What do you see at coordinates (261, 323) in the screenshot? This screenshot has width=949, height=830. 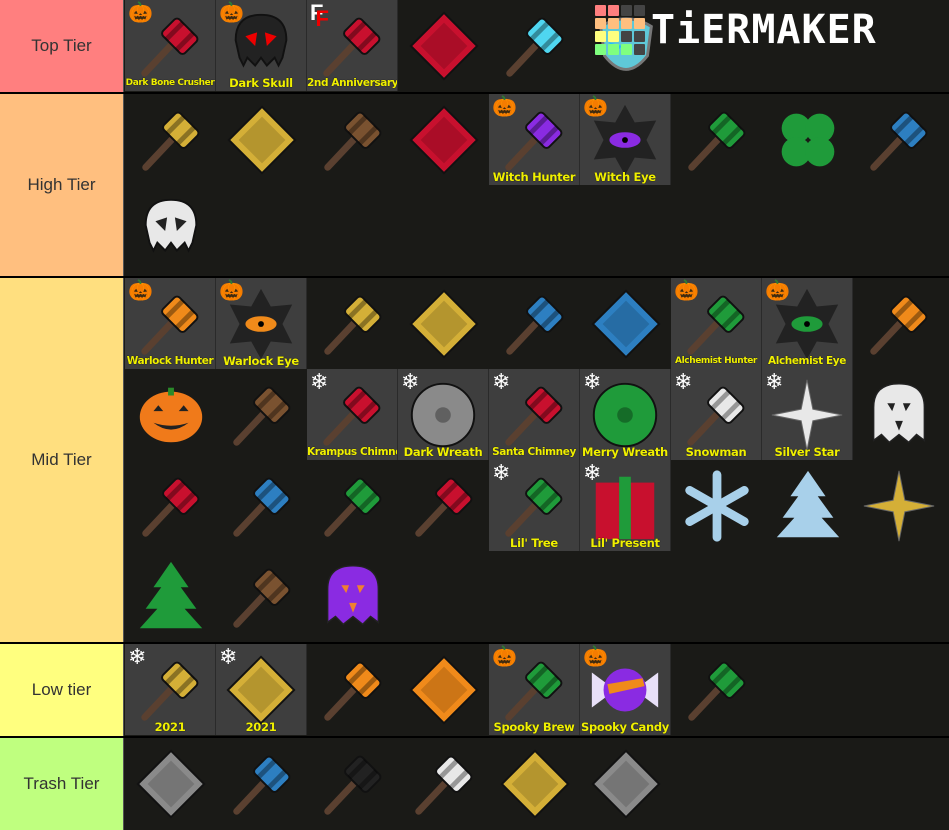 I see `tier-item: 🎃 Warlock Eye` at bounding box center [261, 323].